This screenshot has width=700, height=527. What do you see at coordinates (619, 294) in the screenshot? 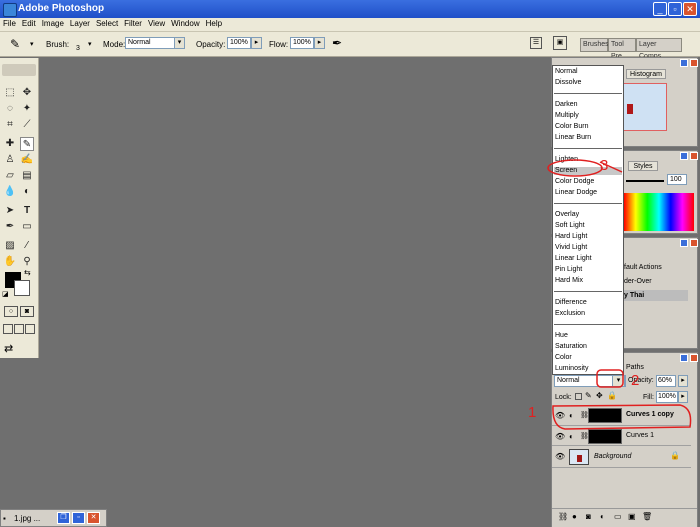
I see `annotation-overlay` at bounding box center [619, 294].